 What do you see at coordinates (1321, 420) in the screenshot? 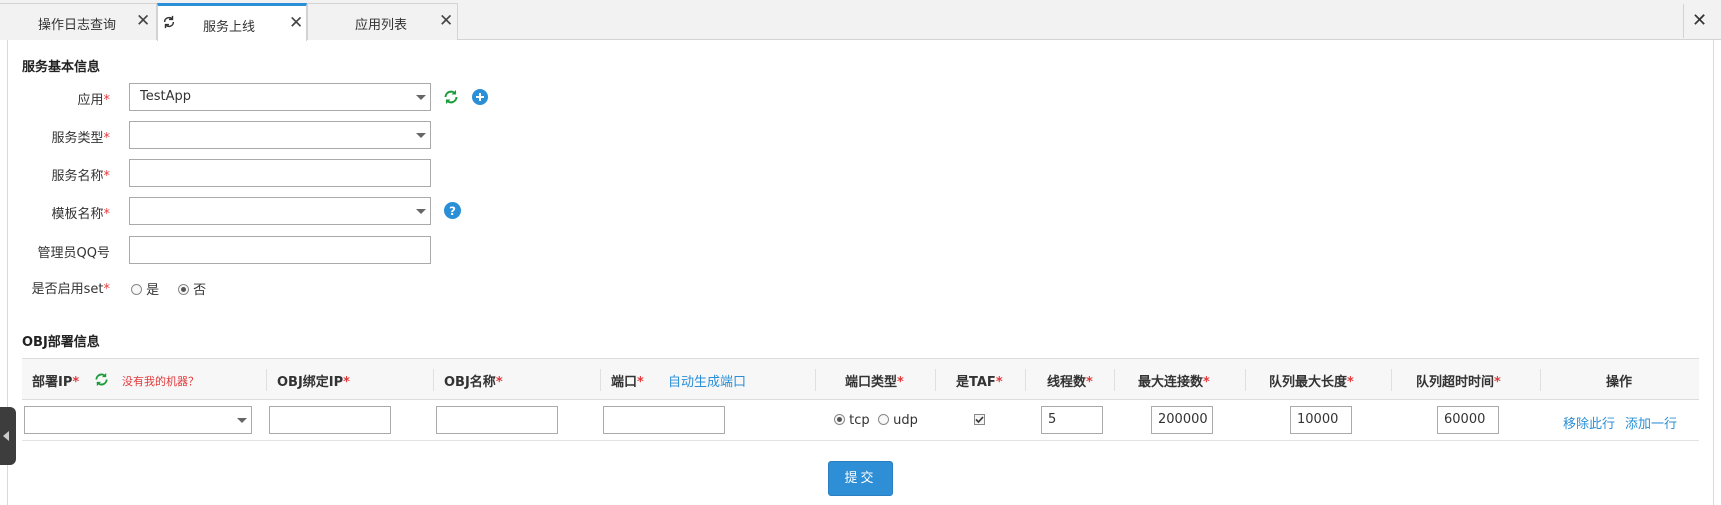
I see `queue-max-len-input: 10000` at bounding box center [1321, 420].